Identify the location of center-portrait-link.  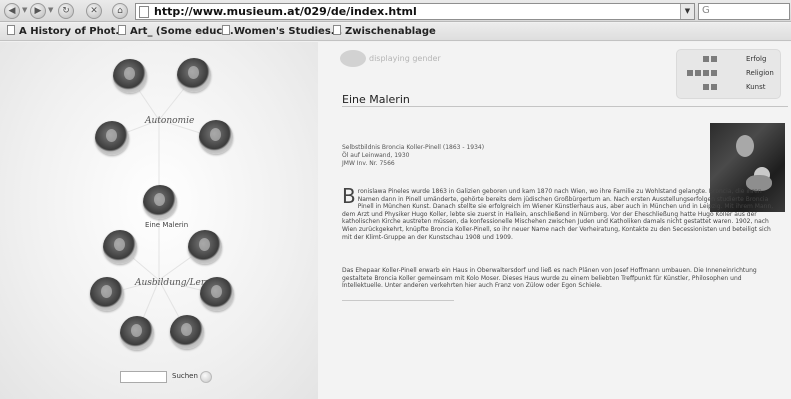
(160, 202).